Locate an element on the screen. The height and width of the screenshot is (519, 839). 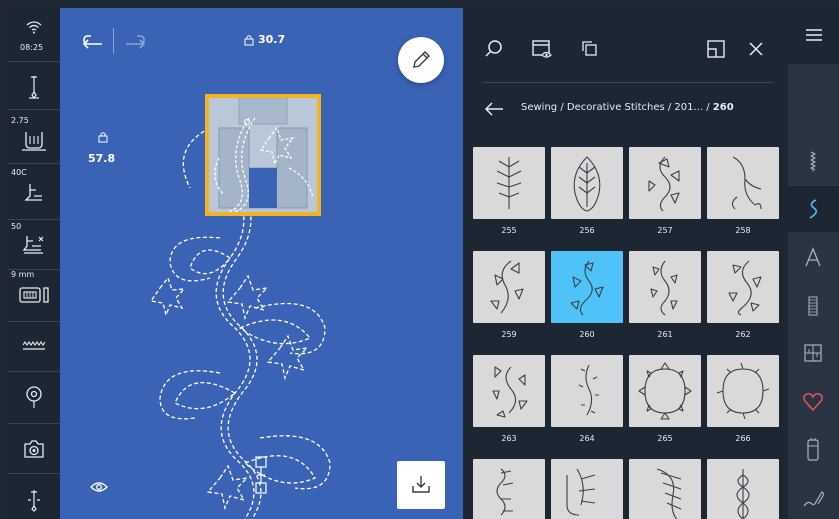
pattern-number-label: 260 is located at coordinates (587, 334).